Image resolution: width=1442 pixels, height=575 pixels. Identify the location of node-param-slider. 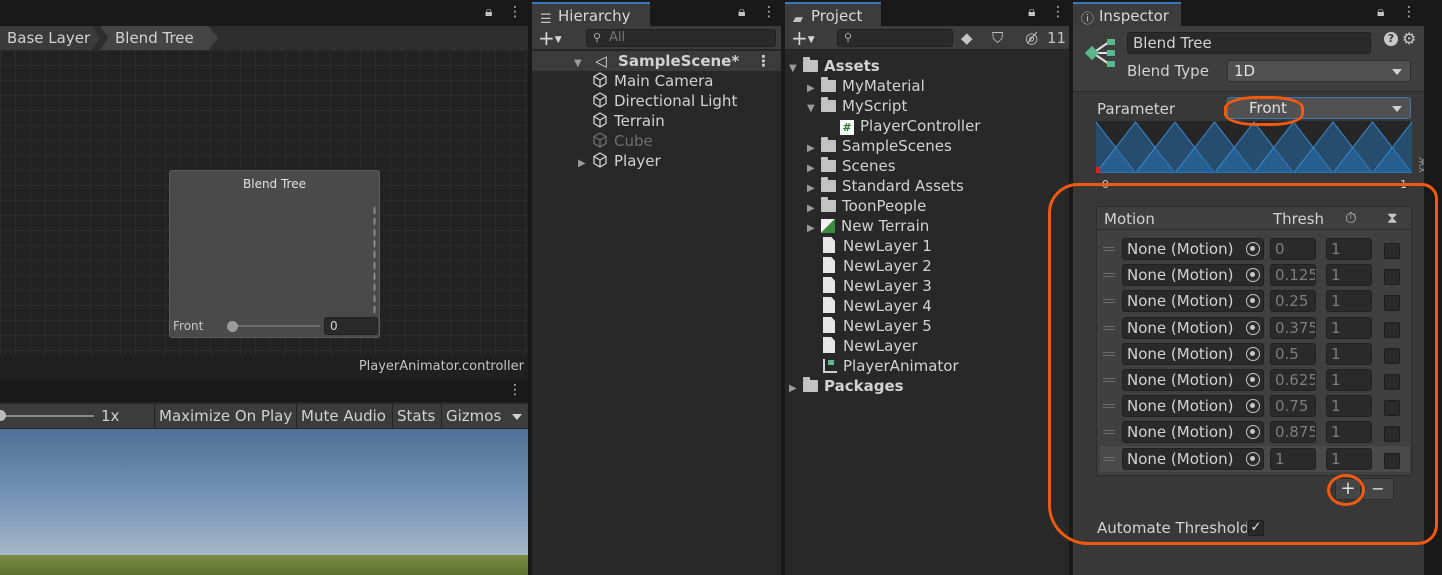
(276, 326).